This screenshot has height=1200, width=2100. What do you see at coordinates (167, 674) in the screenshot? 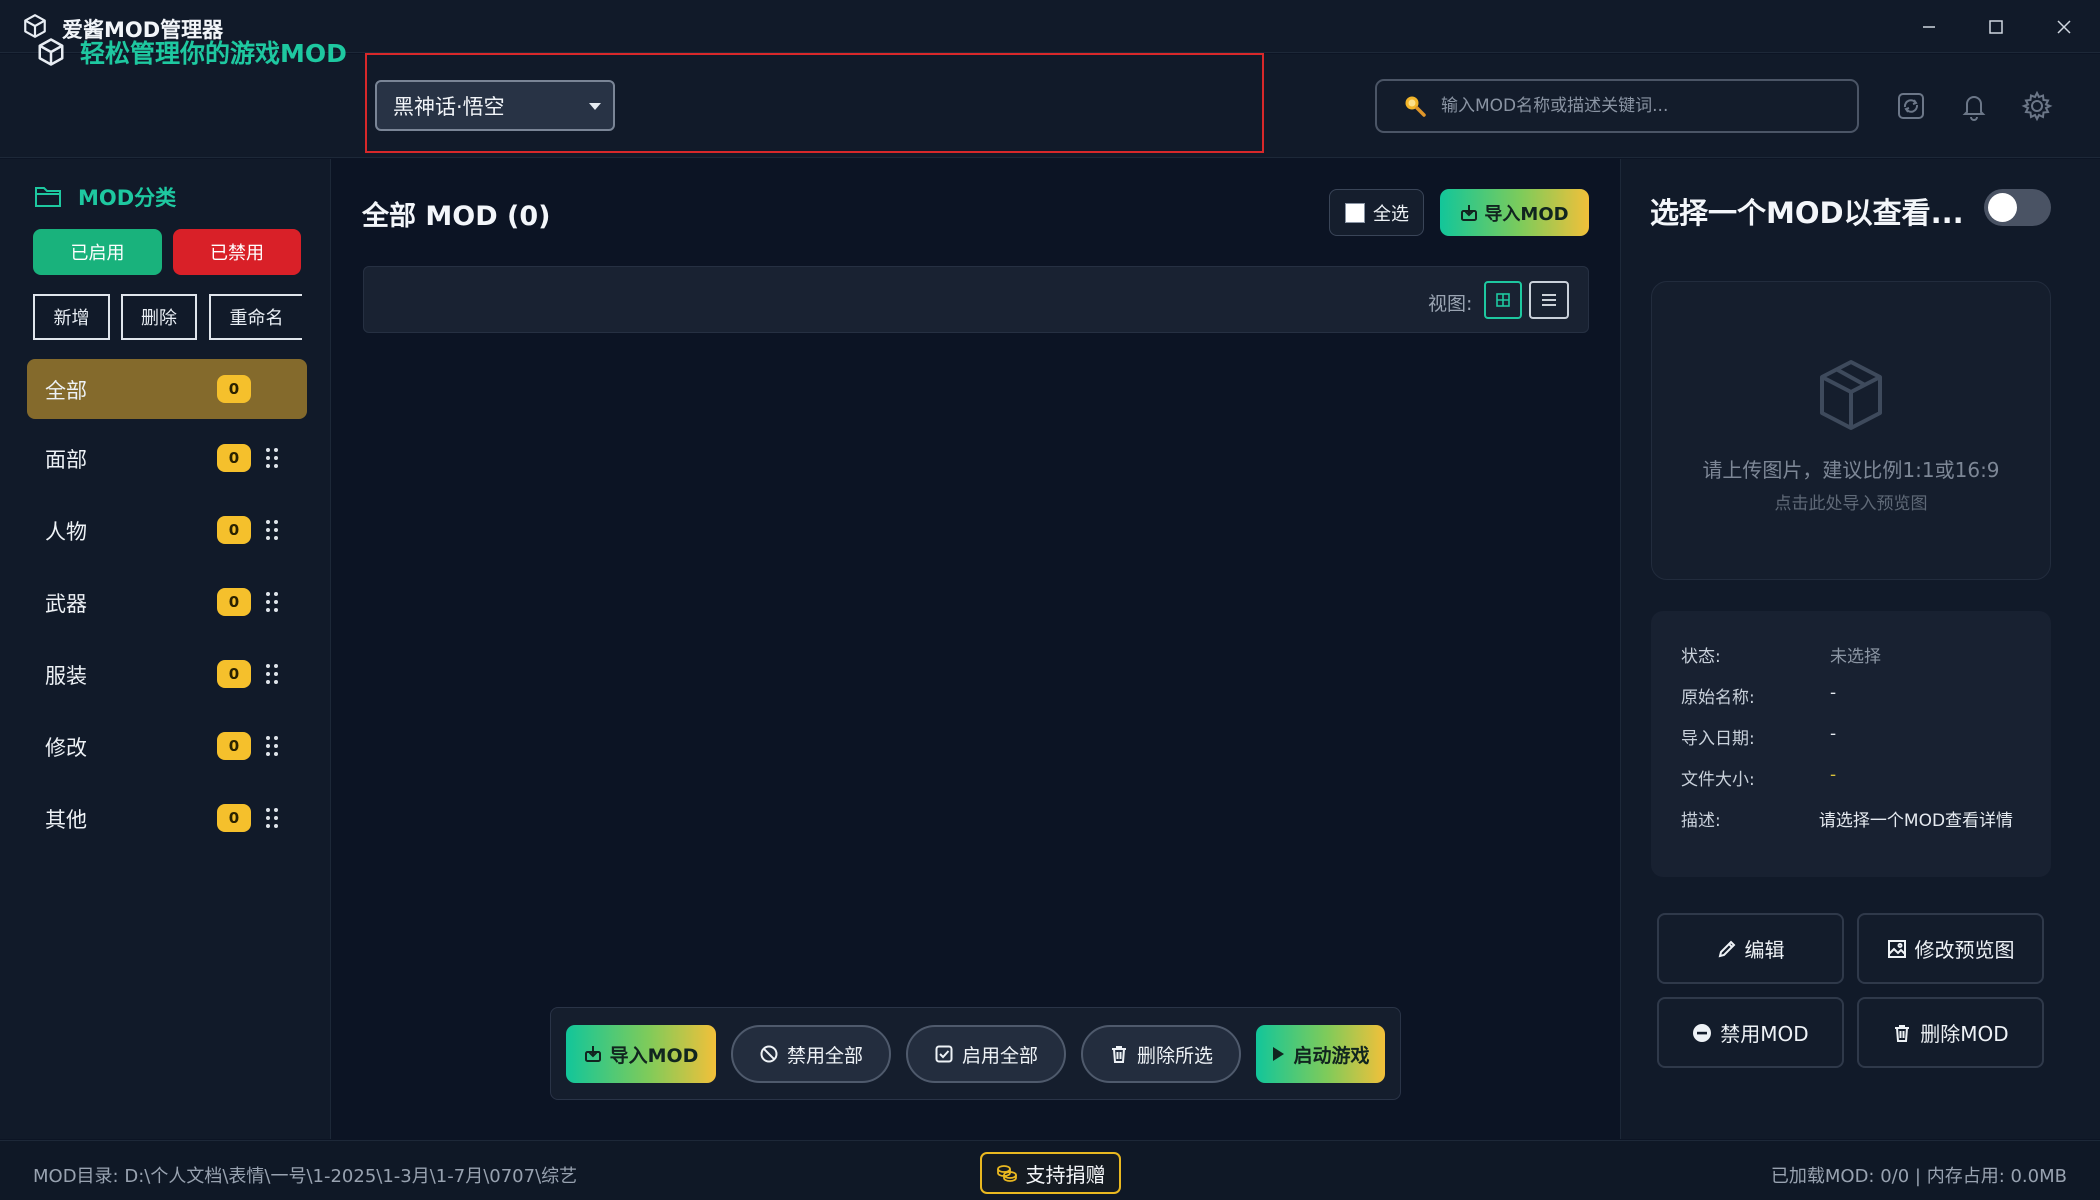
I see `category-item-outfit: 服装 0` at bounding box center [167, 674].